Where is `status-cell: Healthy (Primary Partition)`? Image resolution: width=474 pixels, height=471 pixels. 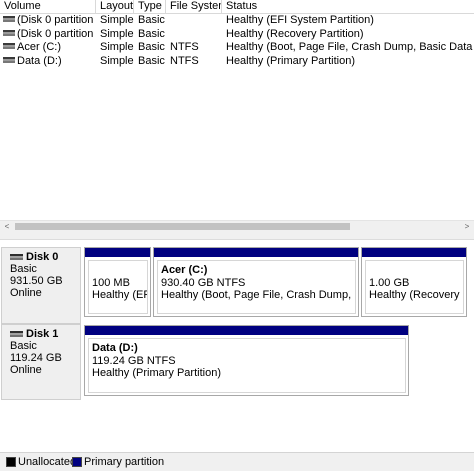
status-cell: Healthy (Primary Partition) is located at coordinates (290, 60).